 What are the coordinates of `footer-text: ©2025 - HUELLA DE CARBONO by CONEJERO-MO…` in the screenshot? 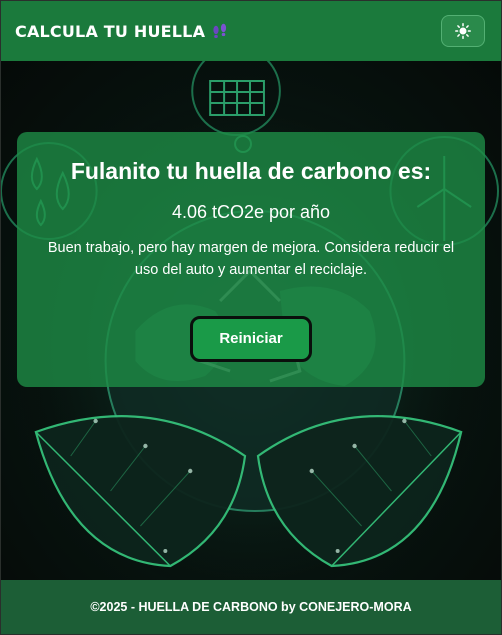 It's located at (251, 607).